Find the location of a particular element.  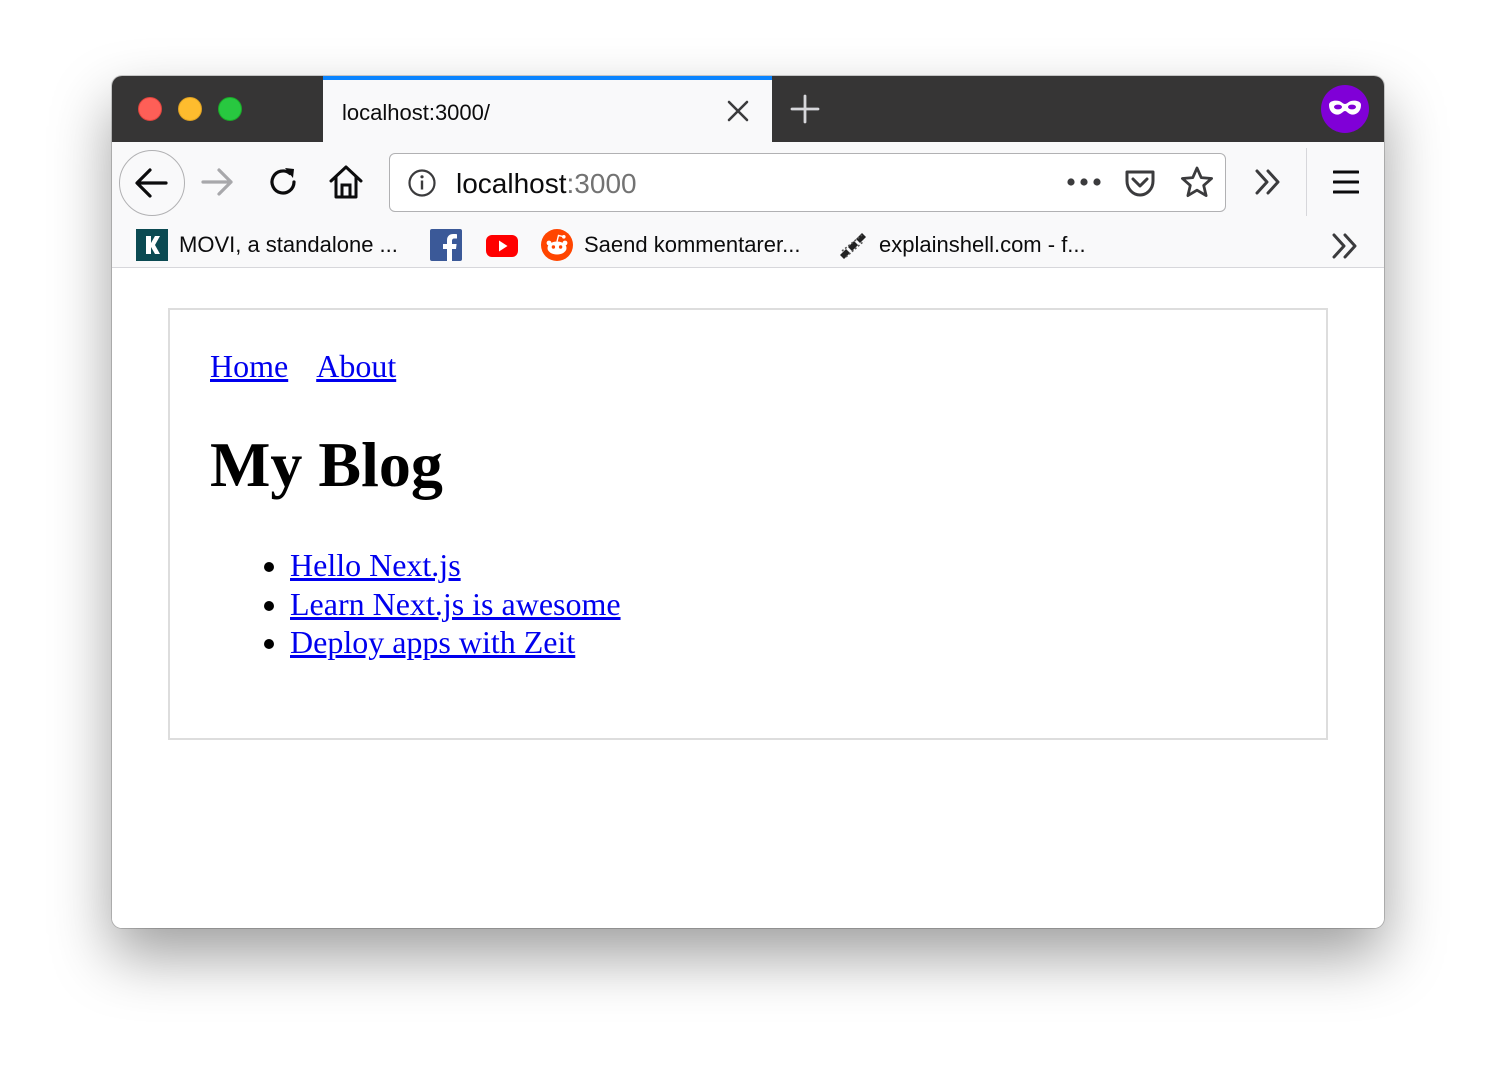

navigation-toolbar: localhost:3000 is located at coordinates (748, 182).